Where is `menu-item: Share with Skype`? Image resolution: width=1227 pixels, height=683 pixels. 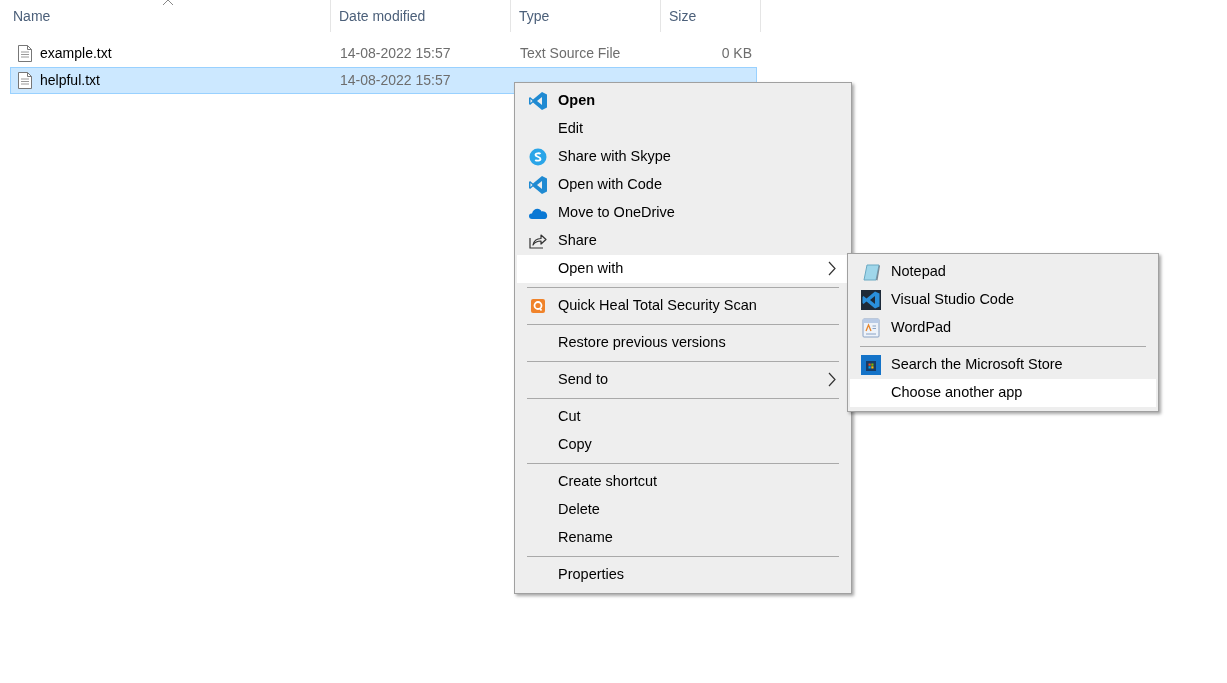
menu-item: Share with Skype is located at coordinates (683, 157).